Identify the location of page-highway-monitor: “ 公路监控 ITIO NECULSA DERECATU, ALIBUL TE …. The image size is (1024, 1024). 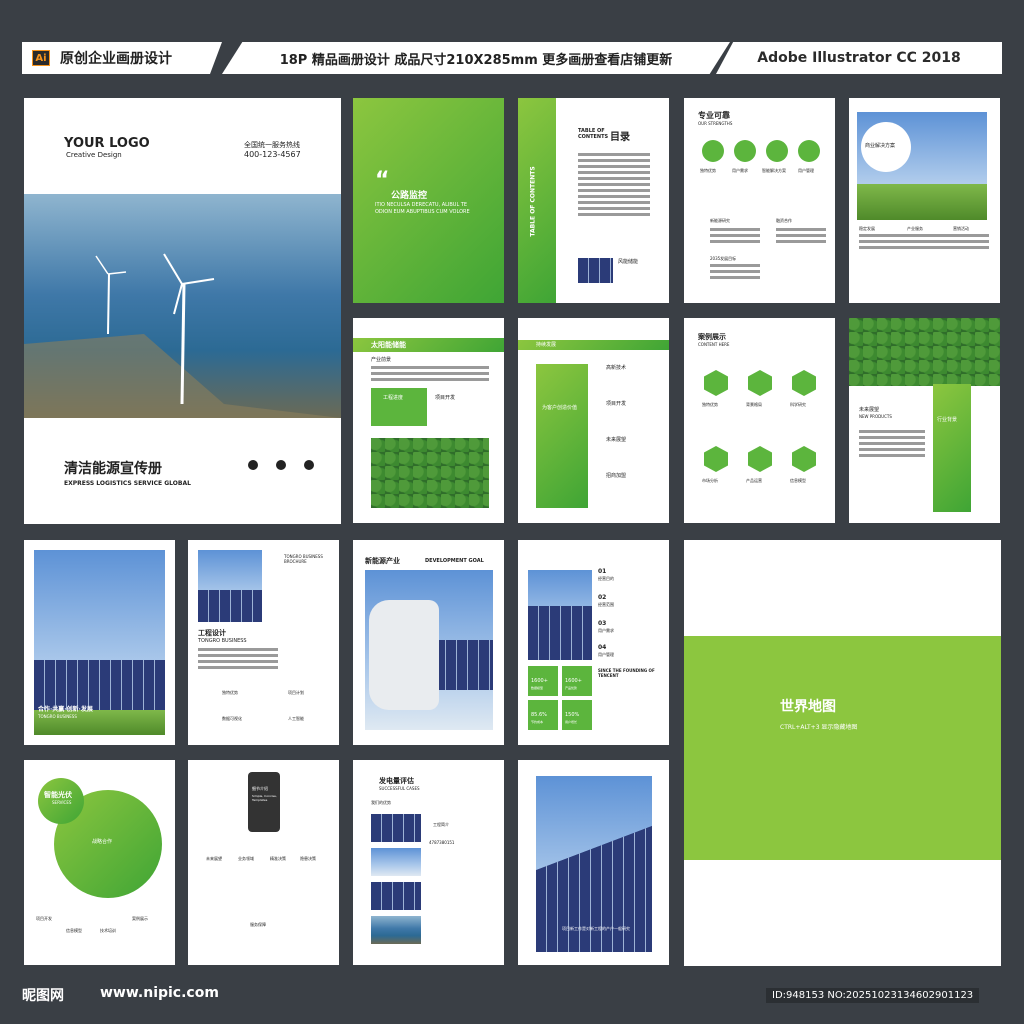
(428, 200).